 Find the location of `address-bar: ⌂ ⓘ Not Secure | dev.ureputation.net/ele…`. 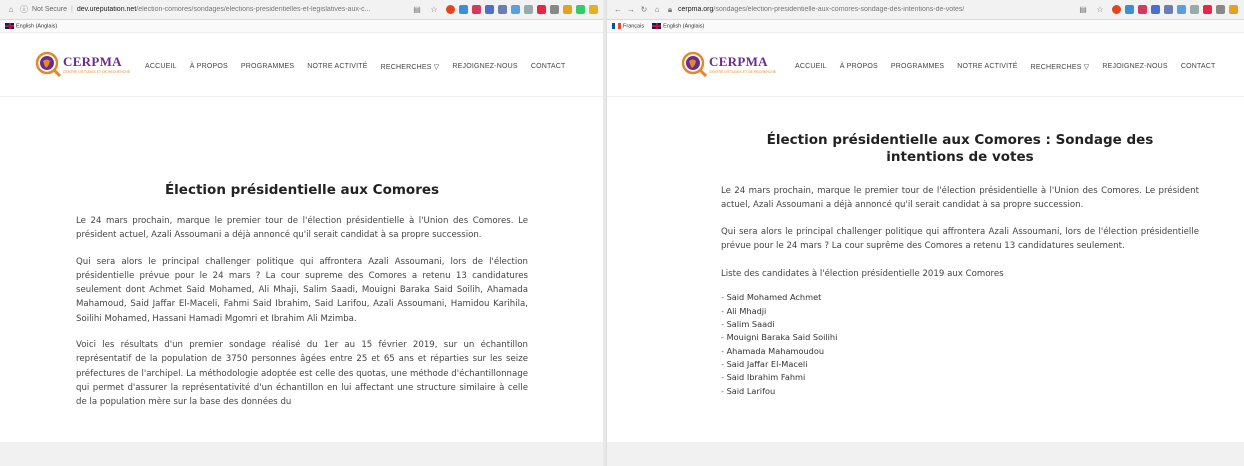

address-bar: ⌂ ⓘ Not Secure | dev.ureputation.net/ele… is located at coordinates (302, 10).